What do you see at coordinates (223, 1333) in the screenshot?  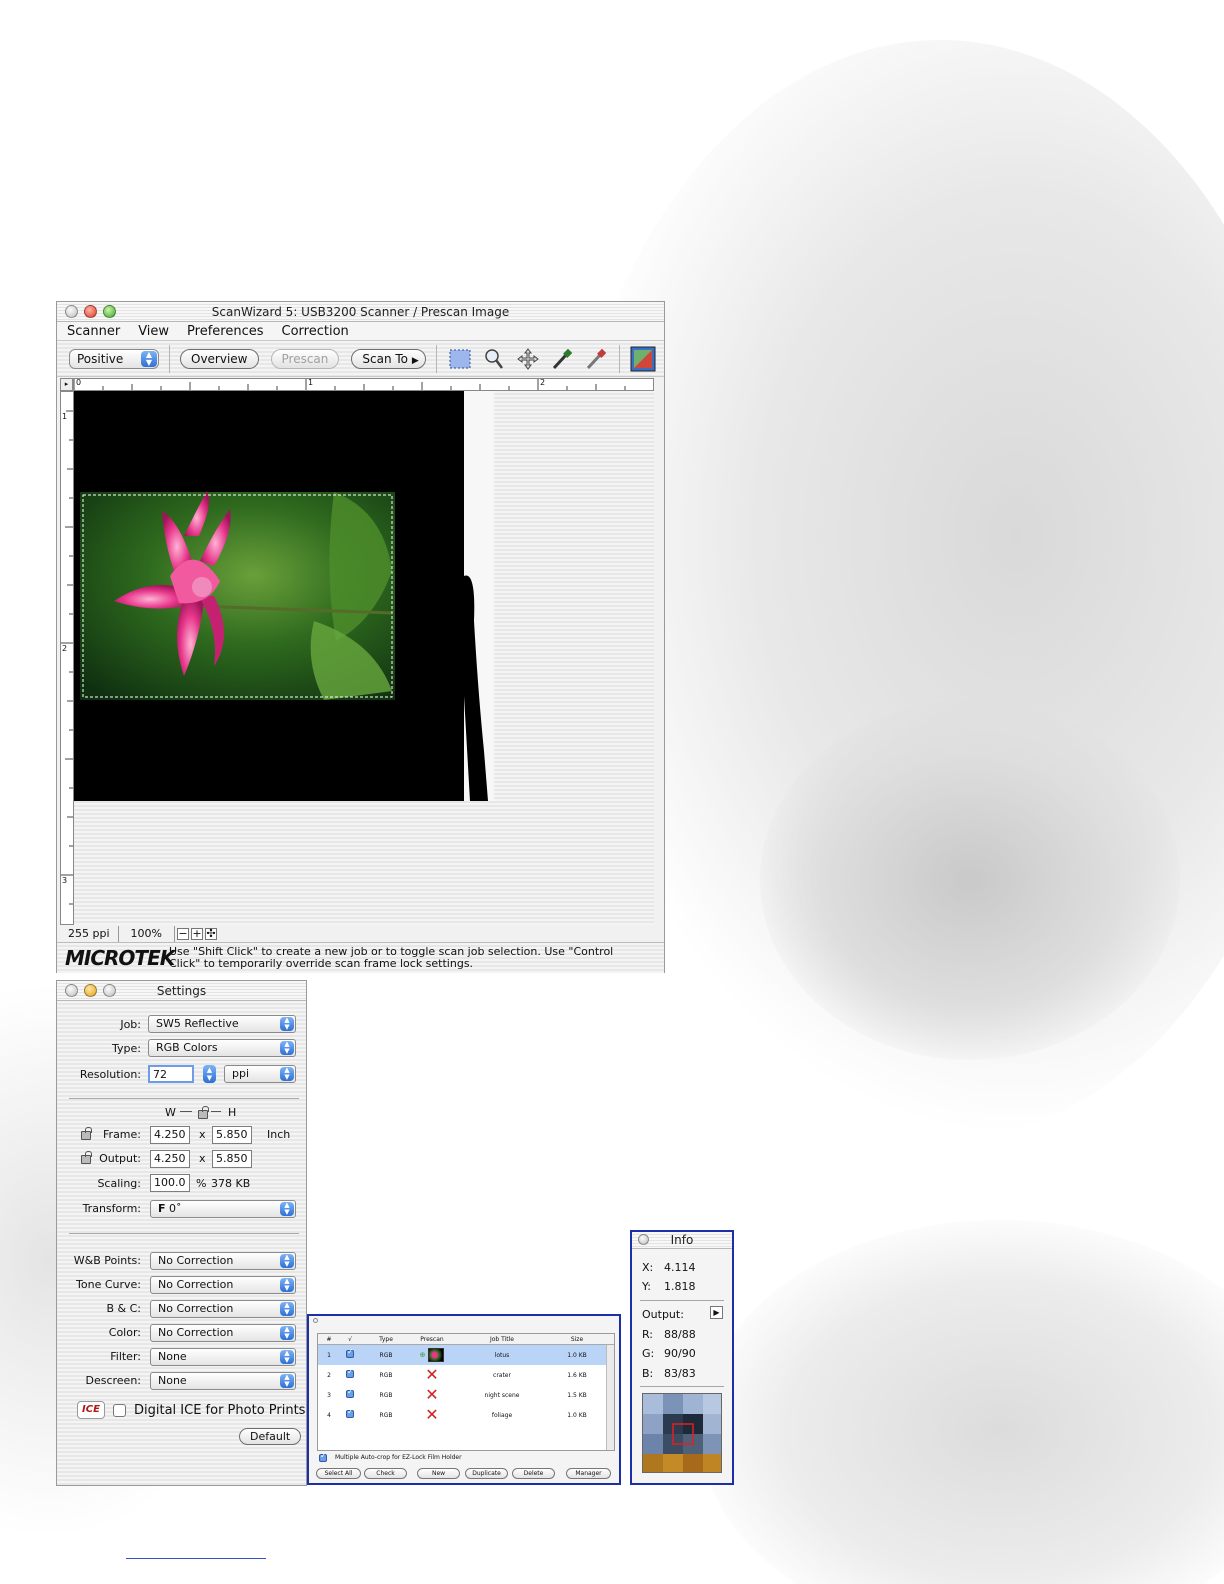 I see `color-popup: No Correction ▲ ▼` at bounding box center [223, 1333].